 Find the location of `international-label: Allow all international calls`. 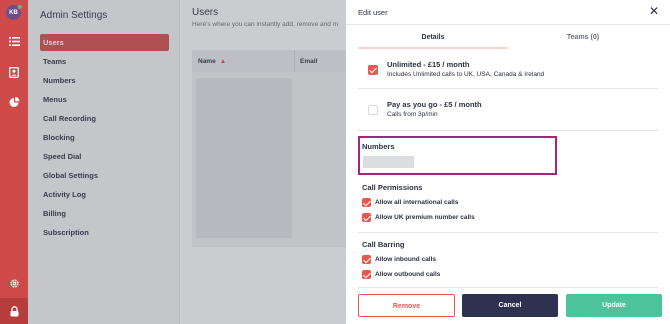

international-label: Allow all international calls is located at coordinates (417, 202).